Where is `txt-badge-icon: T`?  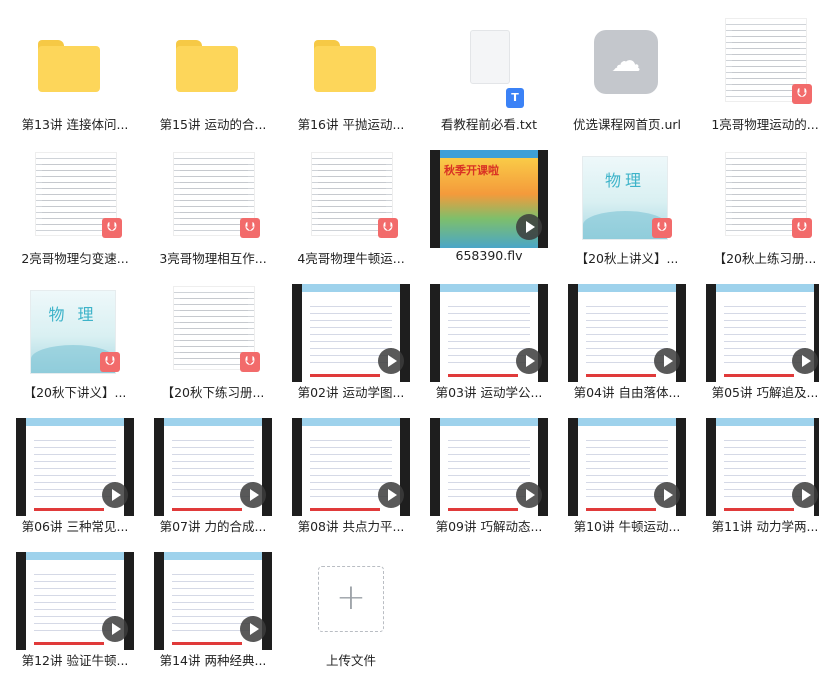
txt-badge-icon: T is located at coordinates (515, 98).